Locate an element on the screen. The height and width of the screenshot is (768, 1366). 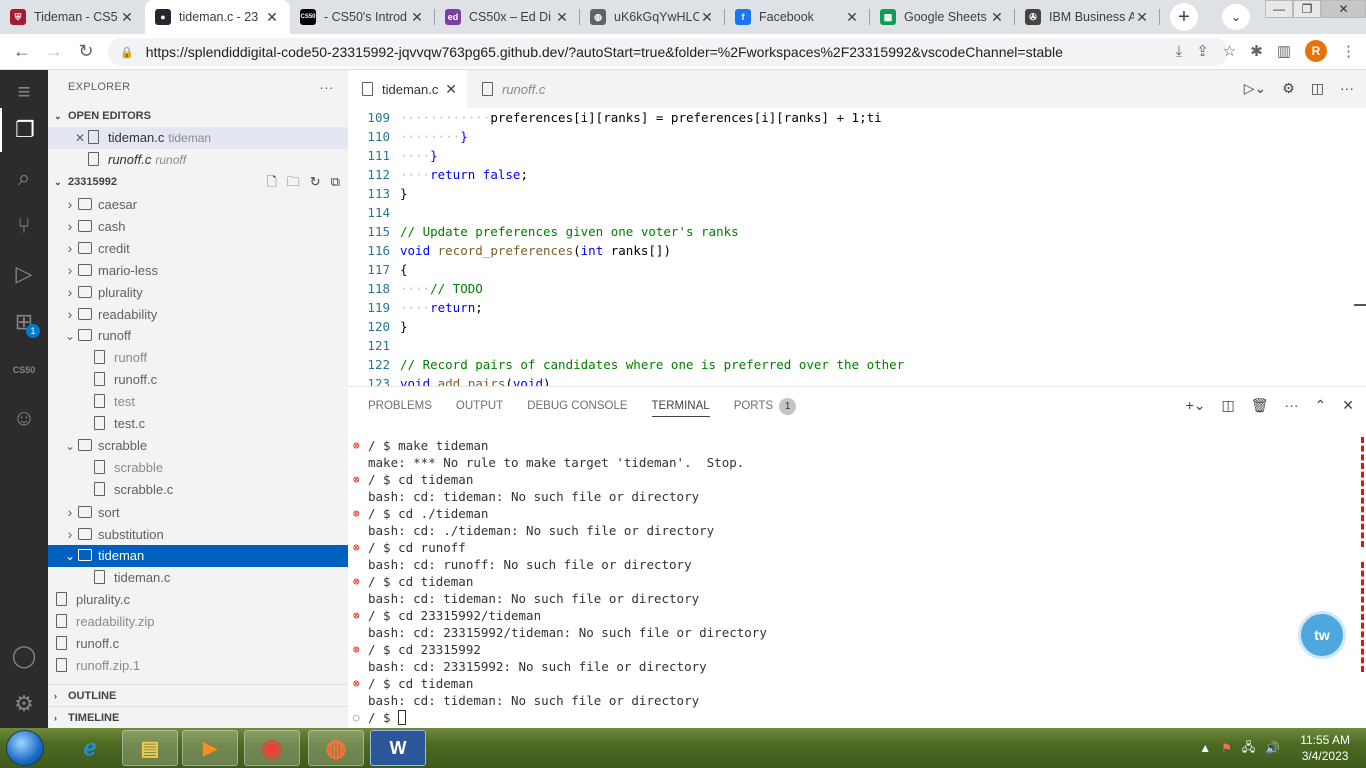
word-icon: W is located at coordinates (398, 748).